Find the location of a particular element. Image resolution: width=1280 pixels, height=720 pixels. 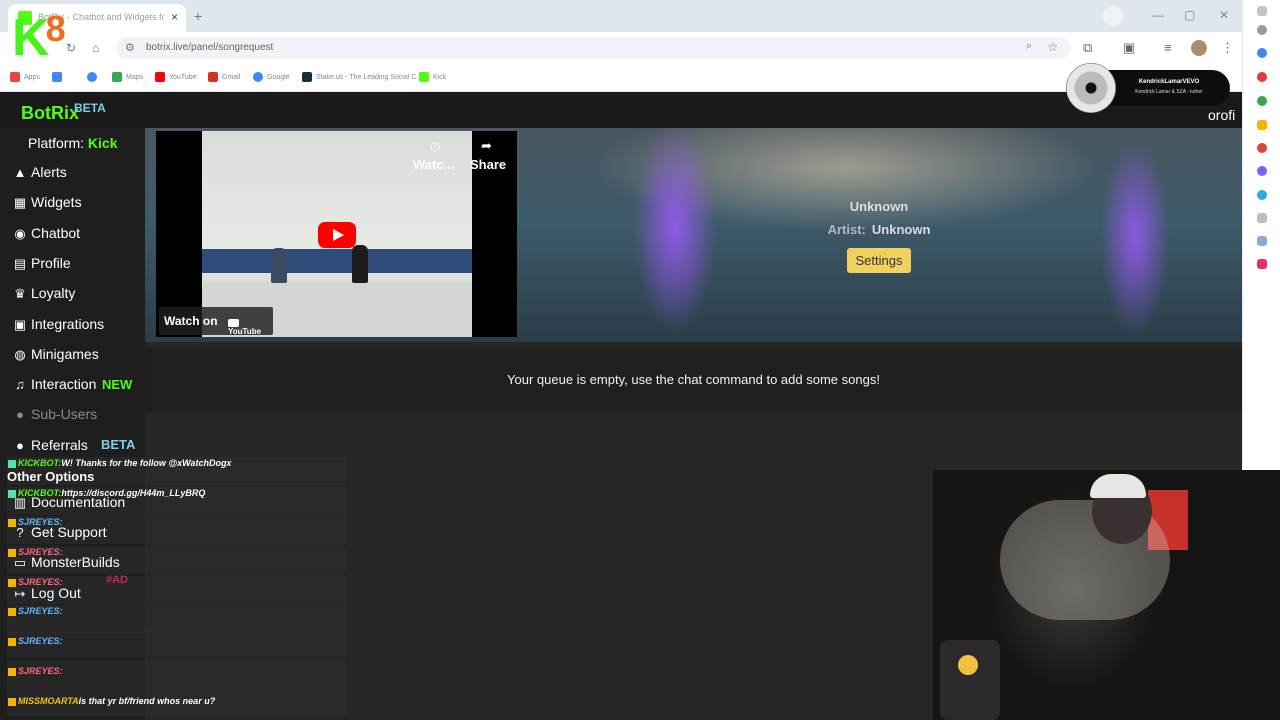

kick-icon is located at coordinates (424, 77).